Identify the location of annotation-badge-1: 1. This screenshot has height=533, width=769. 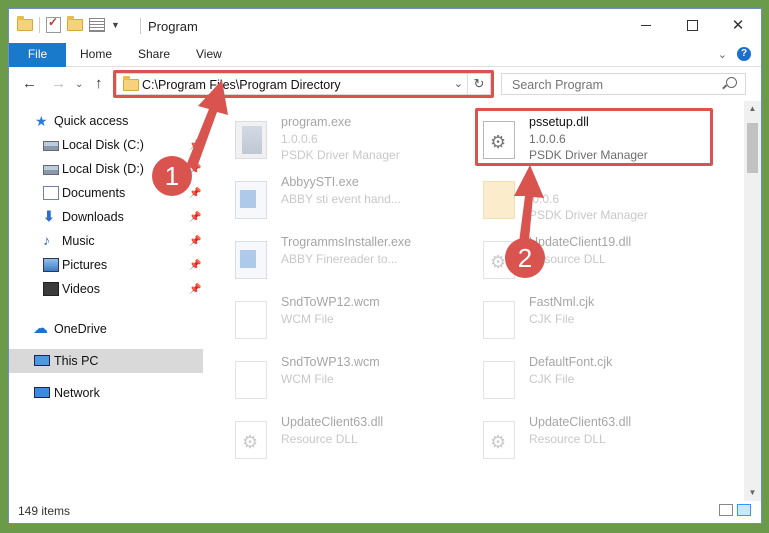
(172, 176).